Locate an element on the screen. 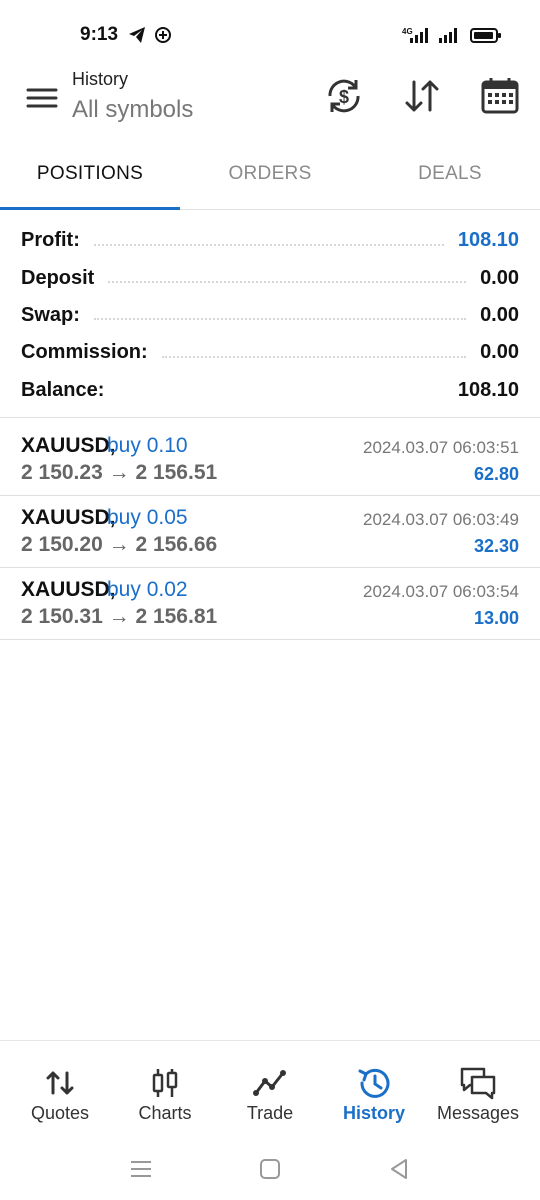 The width and height of the screenshot is (540, 1200). status-bar: 9:13 4G is located at coordinates (270, 35).